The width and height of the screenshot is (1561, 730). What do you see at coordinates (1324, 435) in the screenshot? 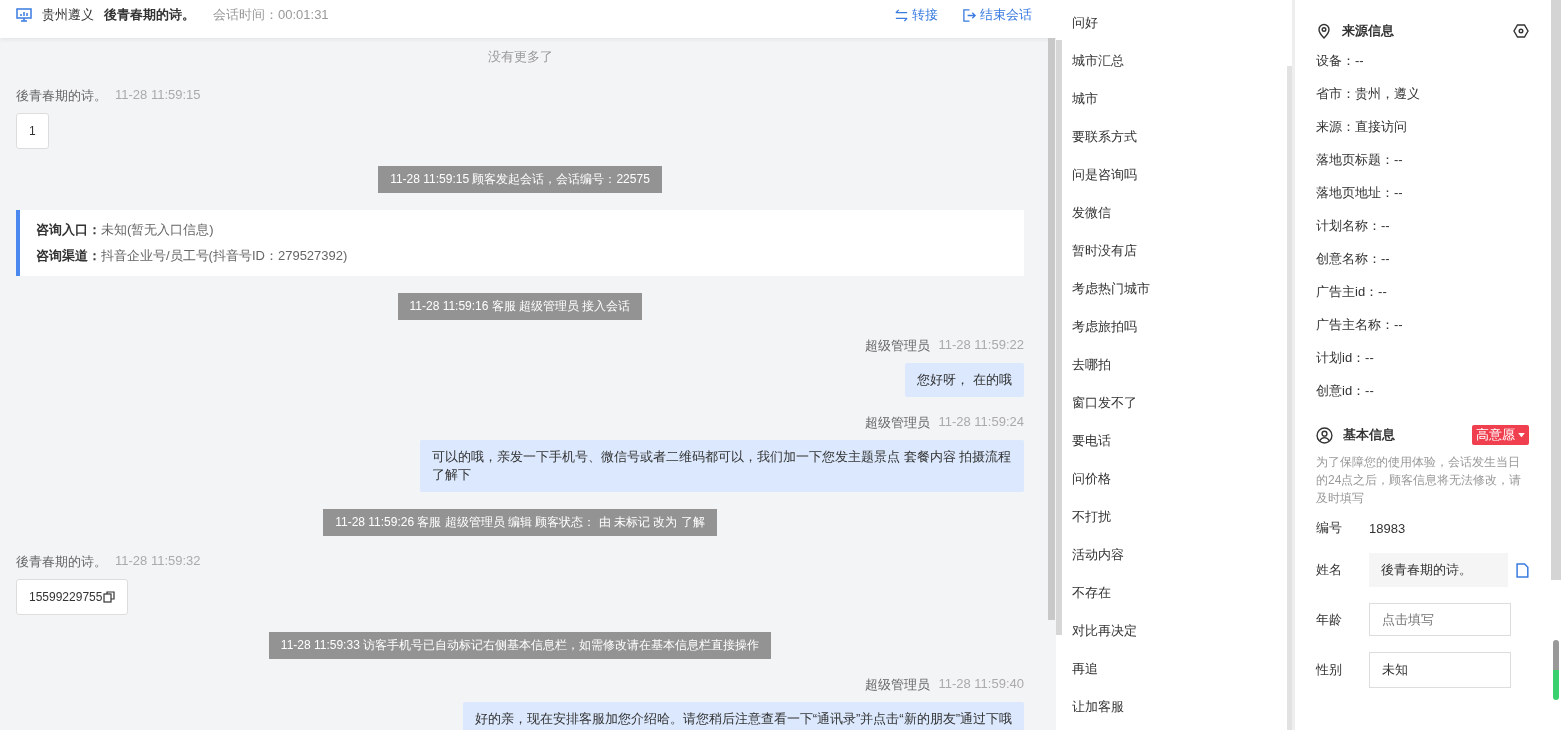
I see `user-circle-icon` at bounding box center [1324, 435].